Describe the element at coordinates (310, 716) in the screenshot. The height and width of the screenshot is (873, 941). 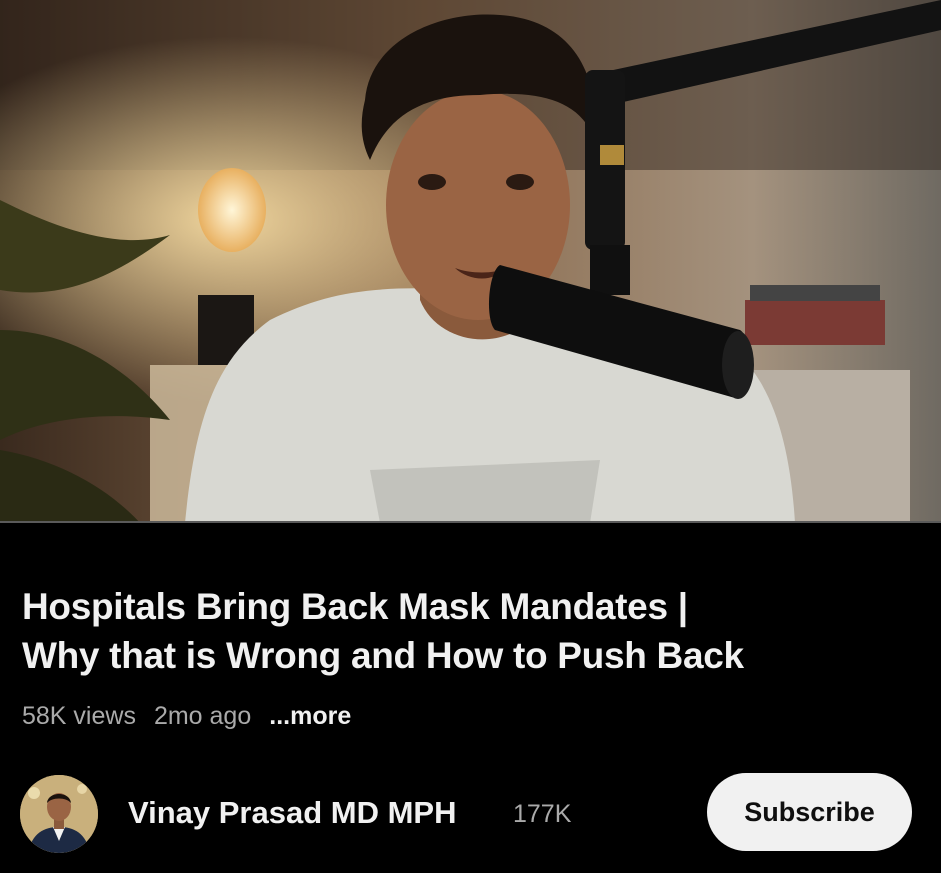
I see `show-more-link: ...more` at that location.